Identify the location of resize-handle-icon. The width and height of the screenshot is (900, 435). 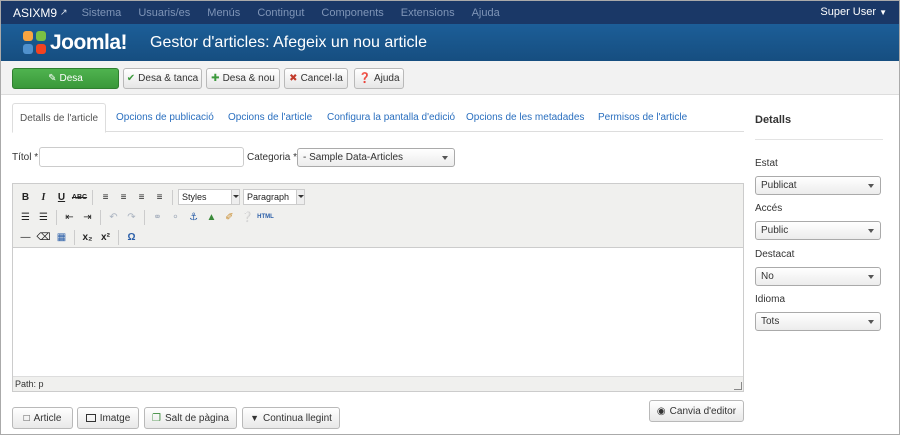
(738, 386).